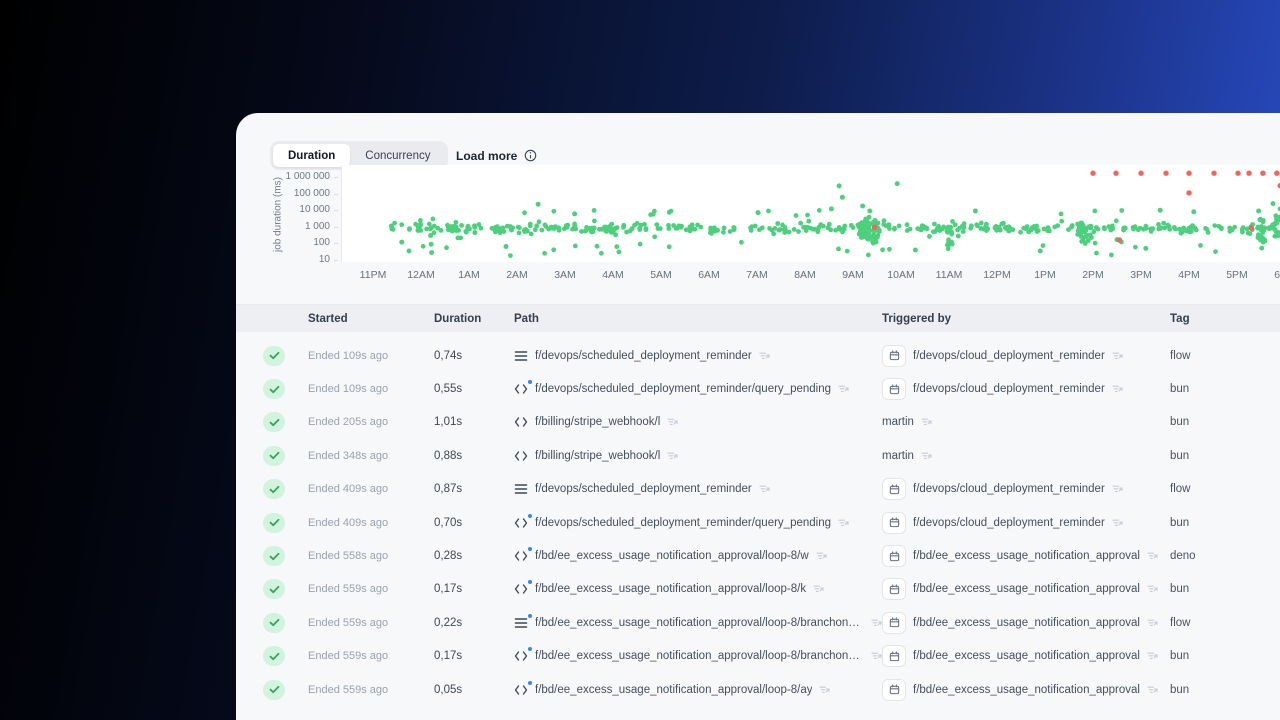  I want to click on run-duration: 0,28s, so click(448, 556).